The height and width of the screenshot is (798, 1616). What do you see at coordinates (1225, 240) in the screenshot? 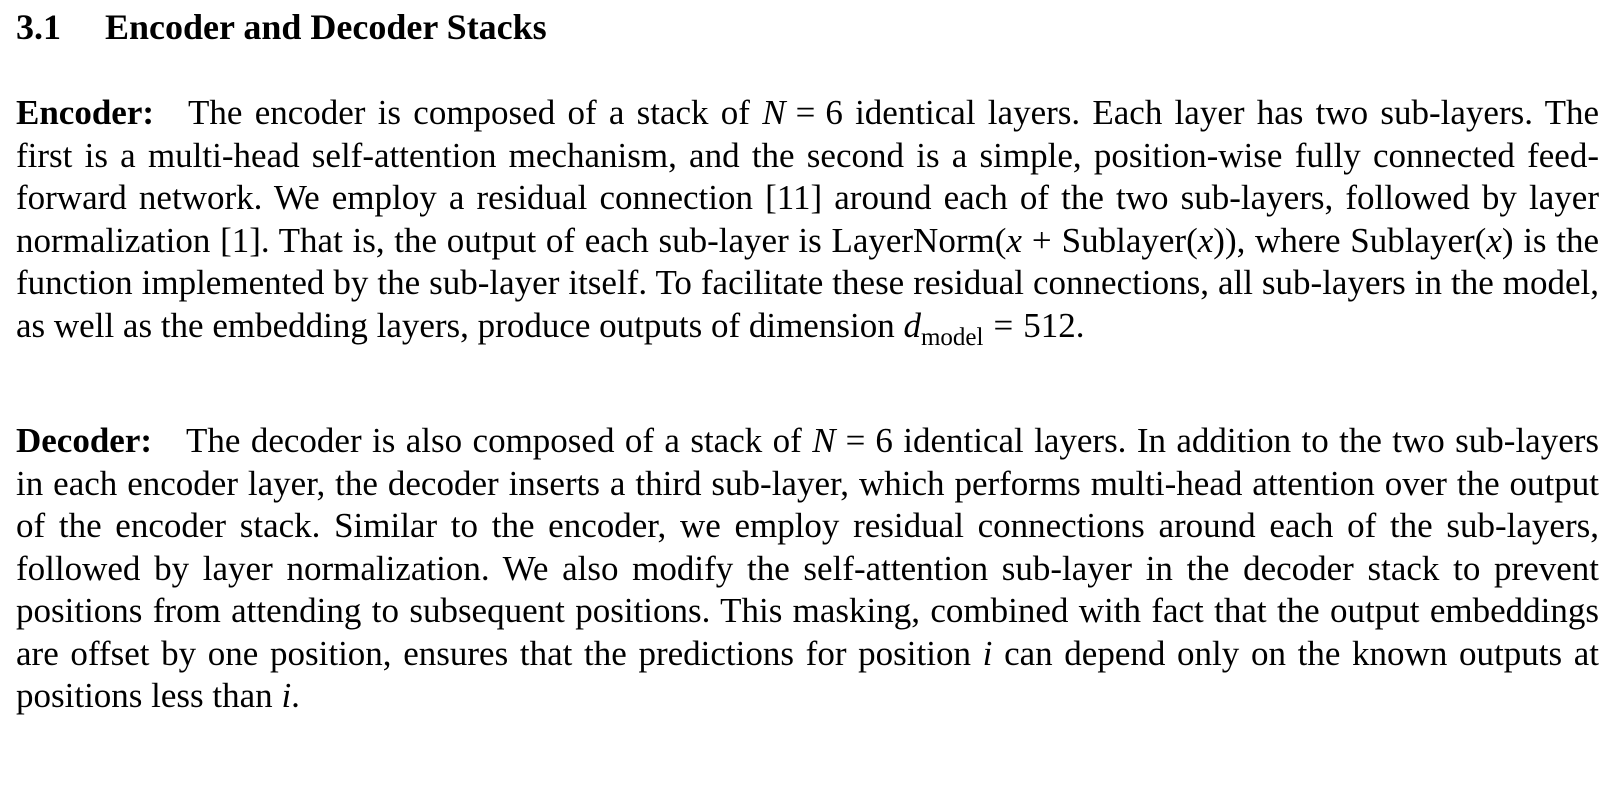
I see `math-double-close: ))` at bounding box center [1225, 240].